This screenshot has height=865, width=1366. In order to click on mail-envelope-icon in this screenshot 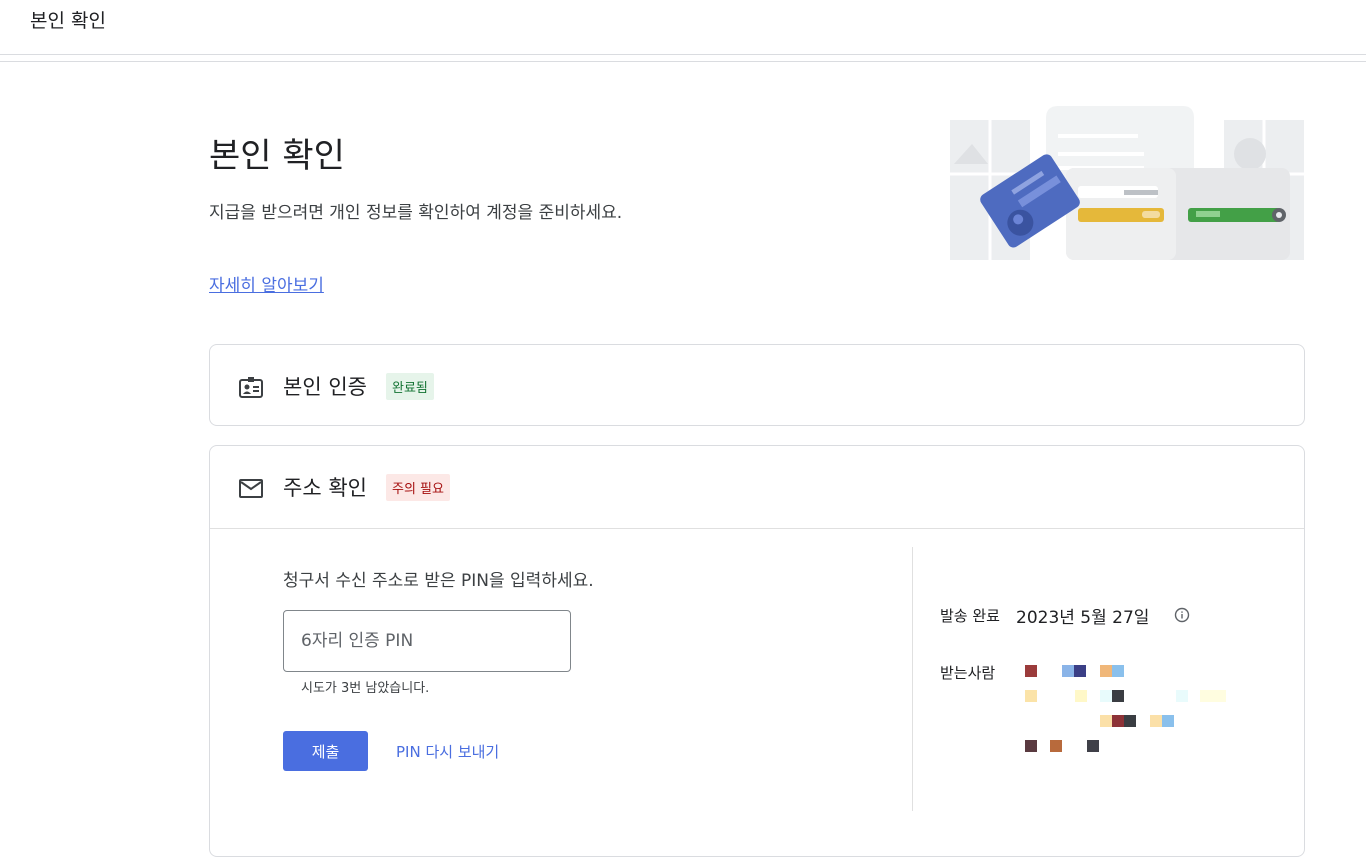, I will do `click(251, 488)`.